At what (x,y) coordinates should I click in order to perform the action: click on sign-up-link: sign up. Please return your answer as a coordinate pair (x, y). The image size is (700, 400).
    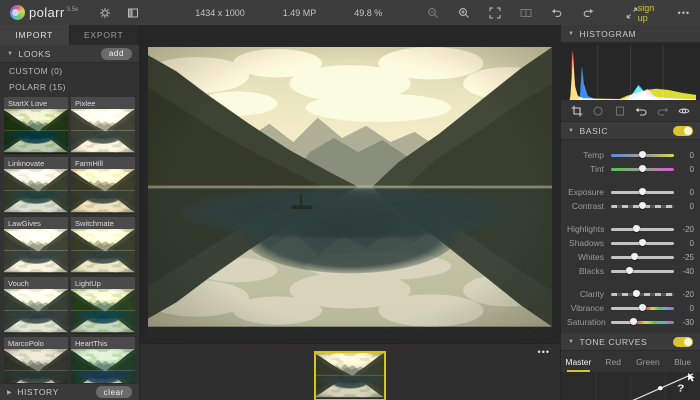
    Looking at the image, I should click on (651, 13).